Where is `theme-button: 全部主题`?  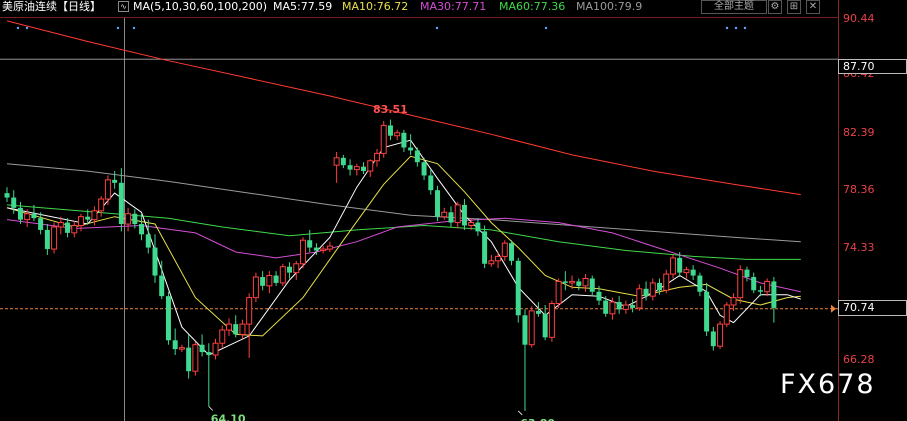 theme-button: 全部主题 is located at coordinates (734, 7).